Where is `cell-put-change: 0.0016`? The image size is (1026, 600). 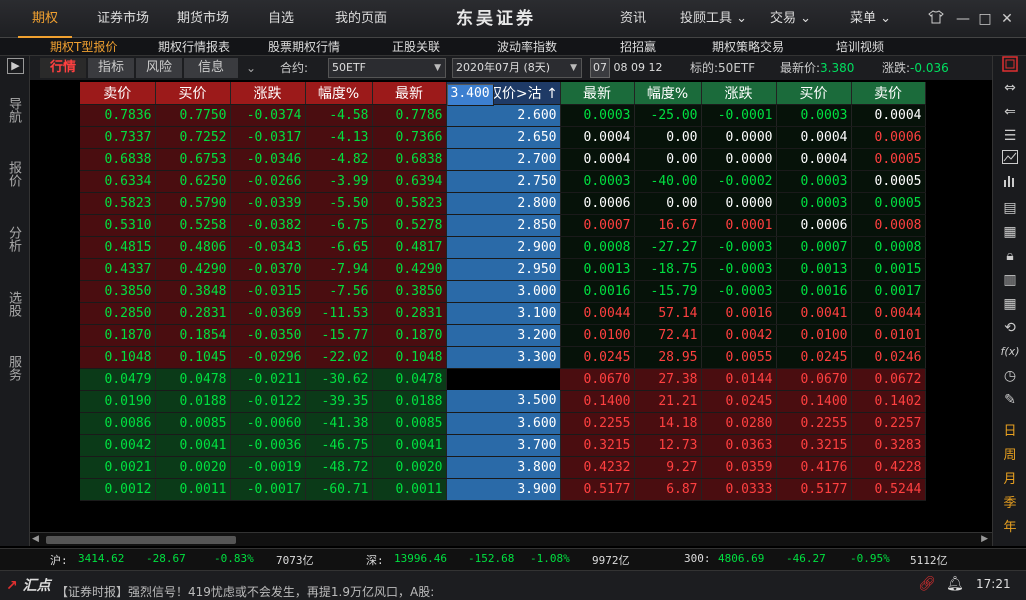
cell-put-change: 0.0016 is located at coordinates (739, 313).